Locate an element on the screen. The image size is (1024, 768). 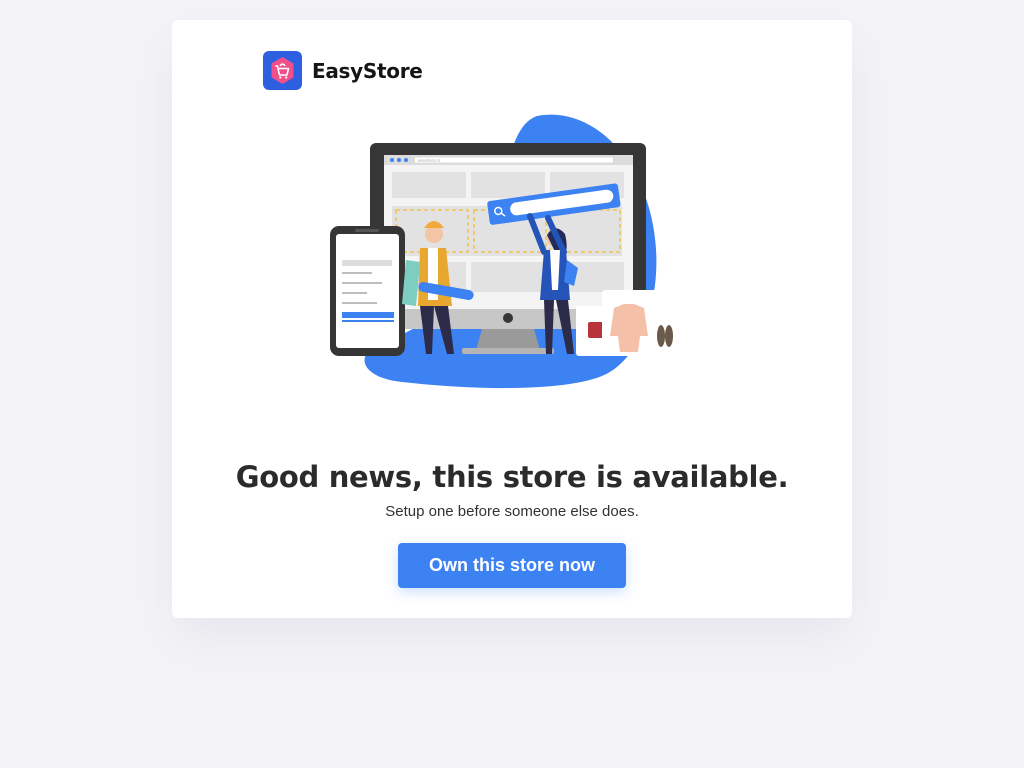
online-store-illustration: easystore.co is located at coordinates (512, 252).